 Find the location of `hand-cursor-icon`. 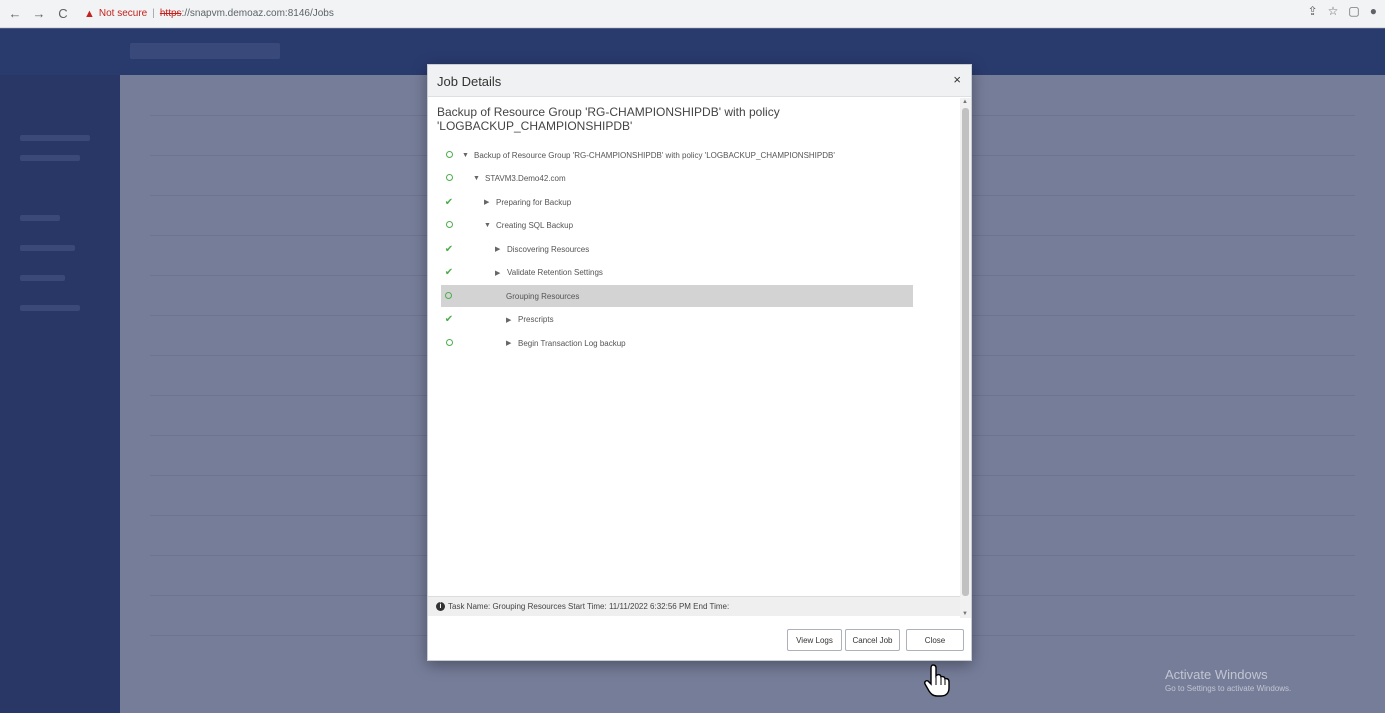

hand-cursor-icon is located at coordinates (937, 680).